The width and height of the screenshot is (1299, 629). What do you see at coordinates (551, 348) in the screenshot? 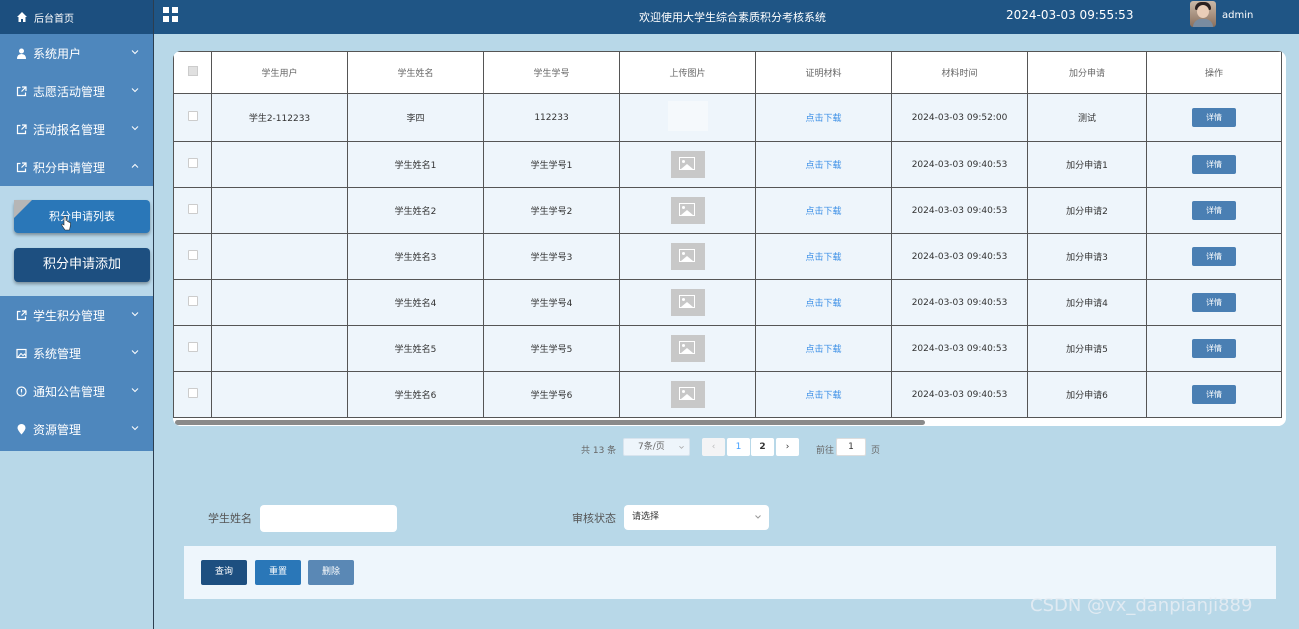
I see `cell-number: 学生学号5` at bounding box center [551, 348].